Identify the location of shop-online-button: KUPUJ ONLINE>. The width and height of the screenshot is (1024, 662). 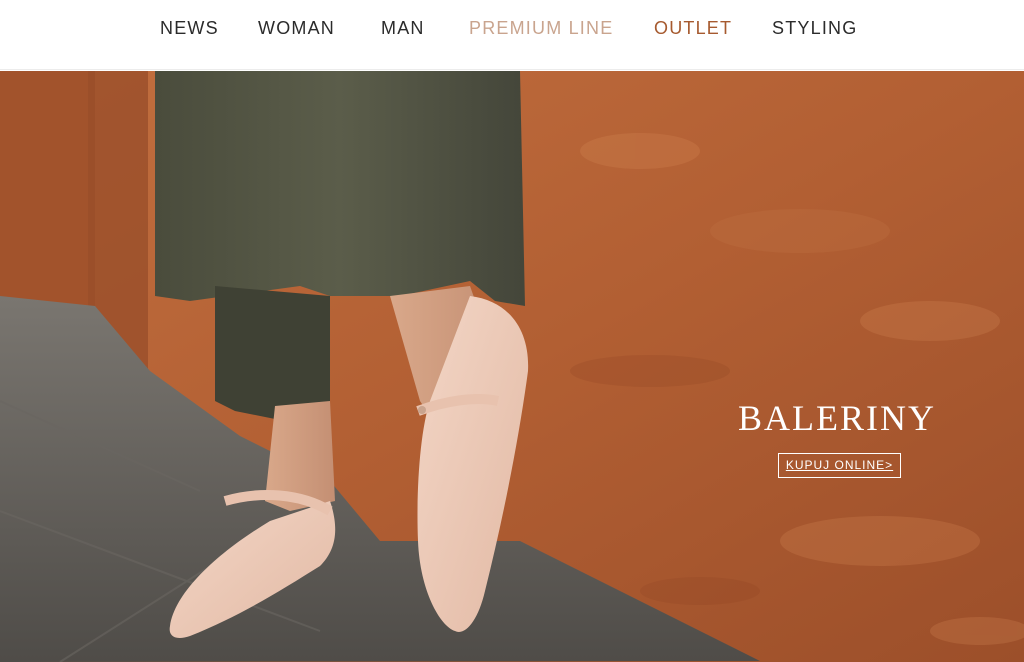
(839, 465).